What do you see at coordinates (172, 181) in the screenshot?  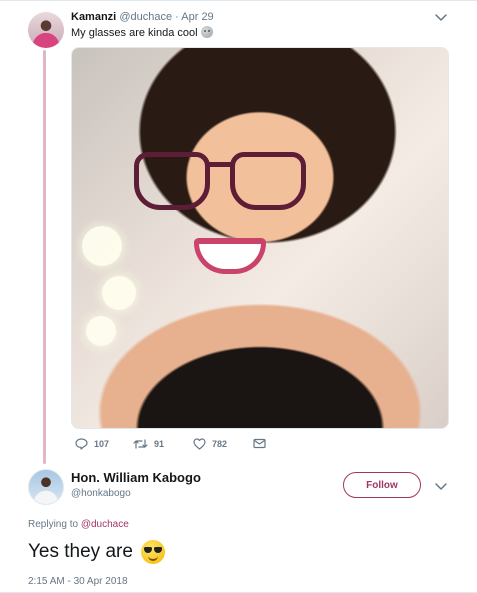 I see `photo-glasses-left-lens` at bounding box center [172, 181].